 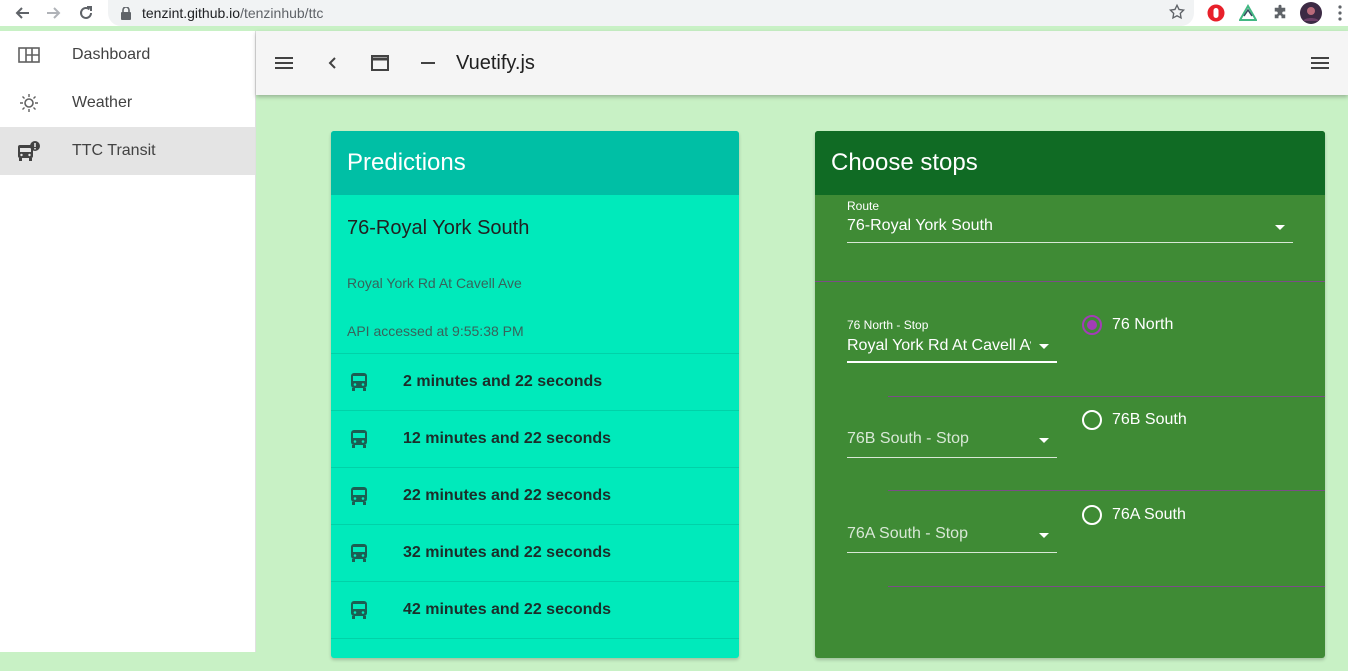 What do you see at coordinates (1143, 324) in the screenshot?
I see `radio-label: 76 North` at bounding box center [1143, 324].